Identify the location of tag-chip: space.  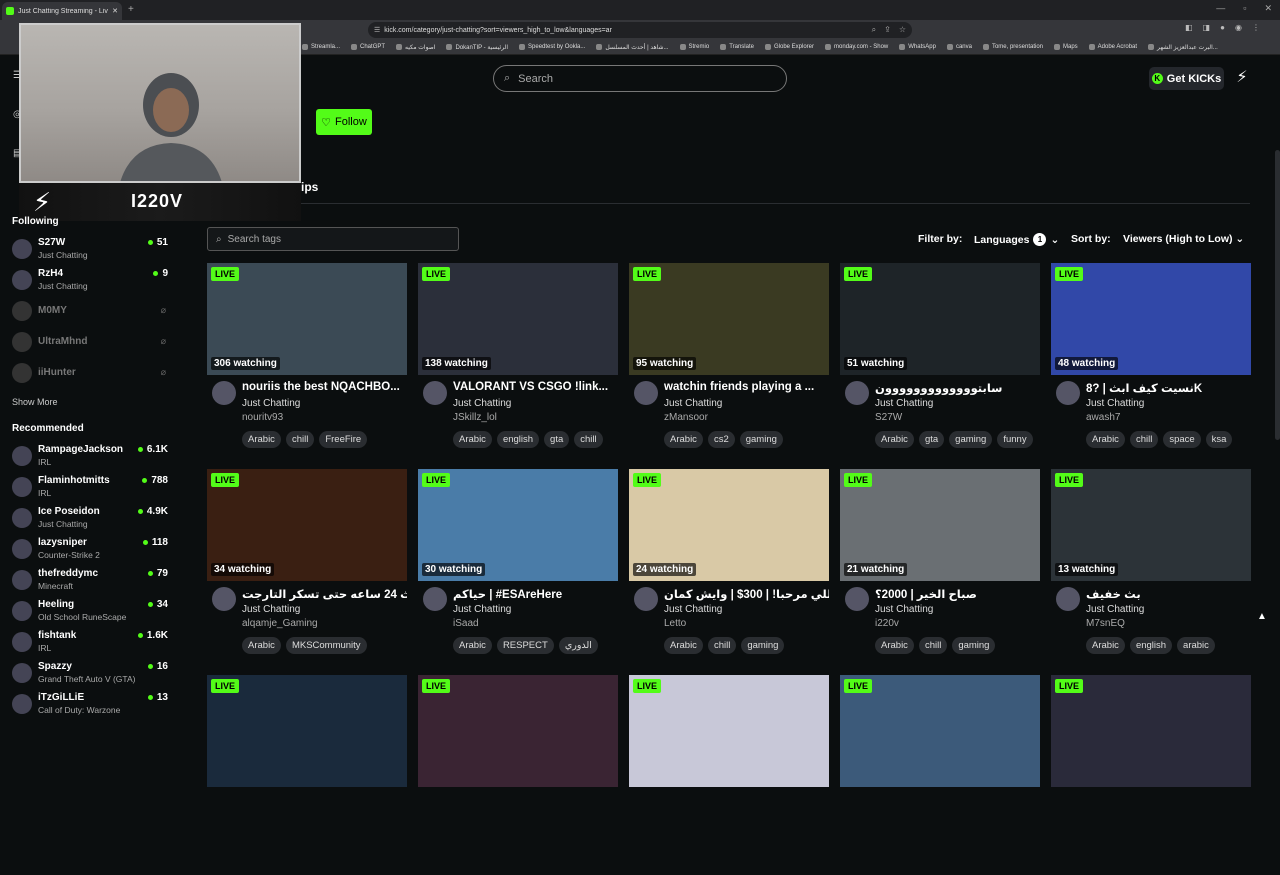
(1182, 439).